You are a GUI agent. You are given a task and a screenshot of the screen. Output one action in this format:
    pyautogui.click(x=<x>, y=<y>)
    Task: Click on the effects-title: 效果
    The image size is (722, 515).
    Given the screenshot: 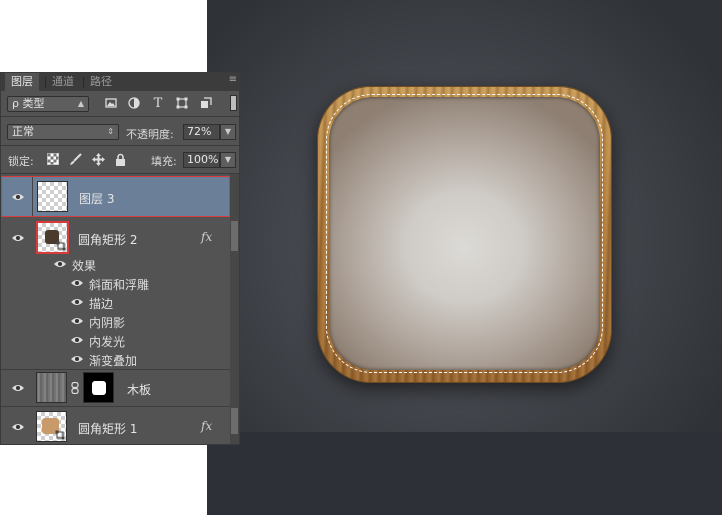 What is the action you would take?
    pyautogui.click(x=84, y=266)
    